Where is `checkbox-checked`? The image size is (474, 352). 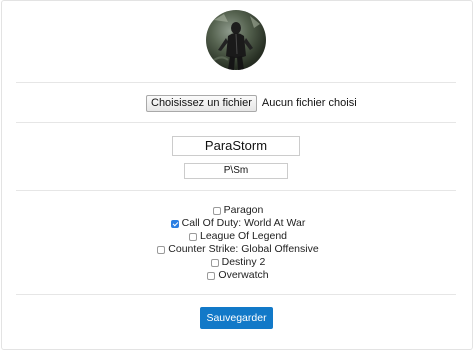 checkbox-checked is located at coordinates (174, 223).